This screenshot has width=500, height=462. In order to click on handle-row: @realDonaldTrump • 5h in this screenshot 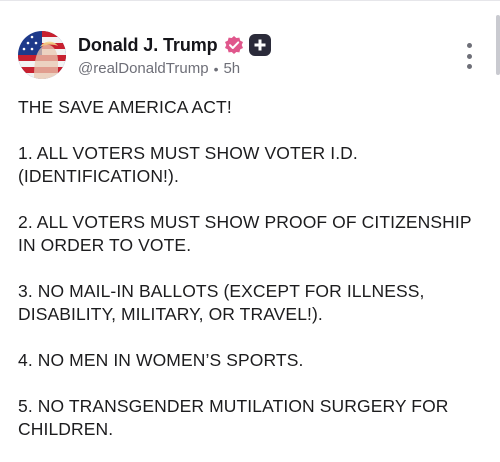, I will do `click(174, 68)`.